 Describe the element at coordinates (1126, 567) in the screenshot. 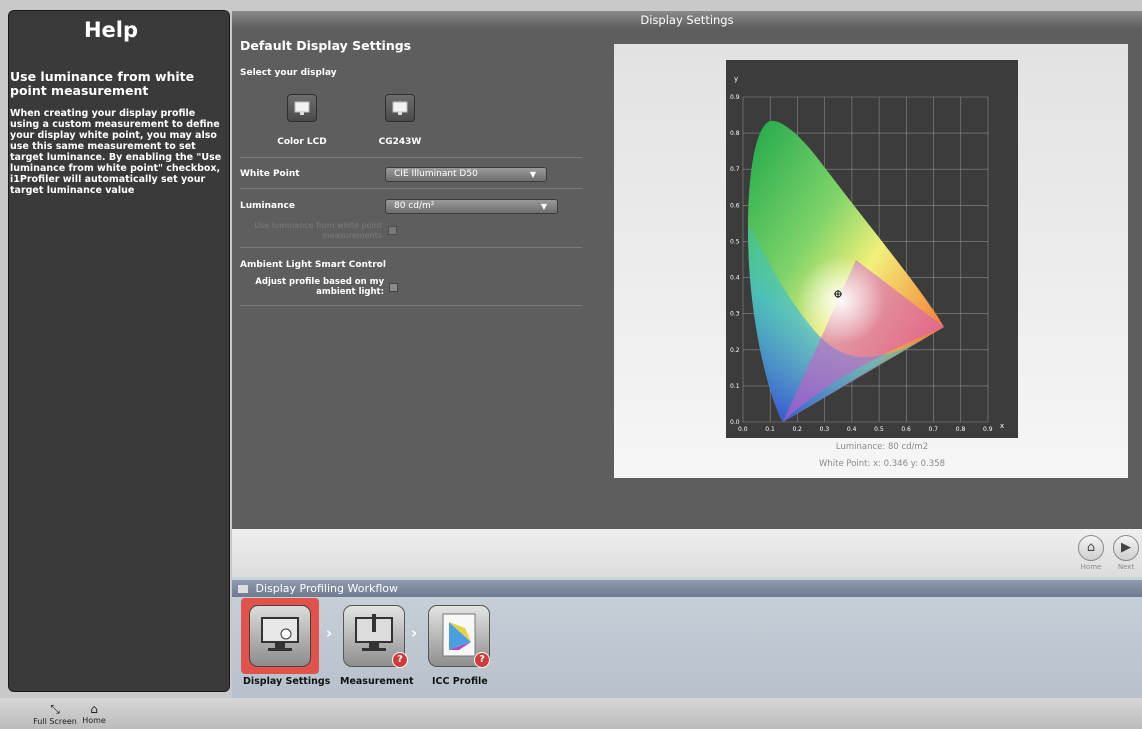

I see `next-button-label: Next` at that location.